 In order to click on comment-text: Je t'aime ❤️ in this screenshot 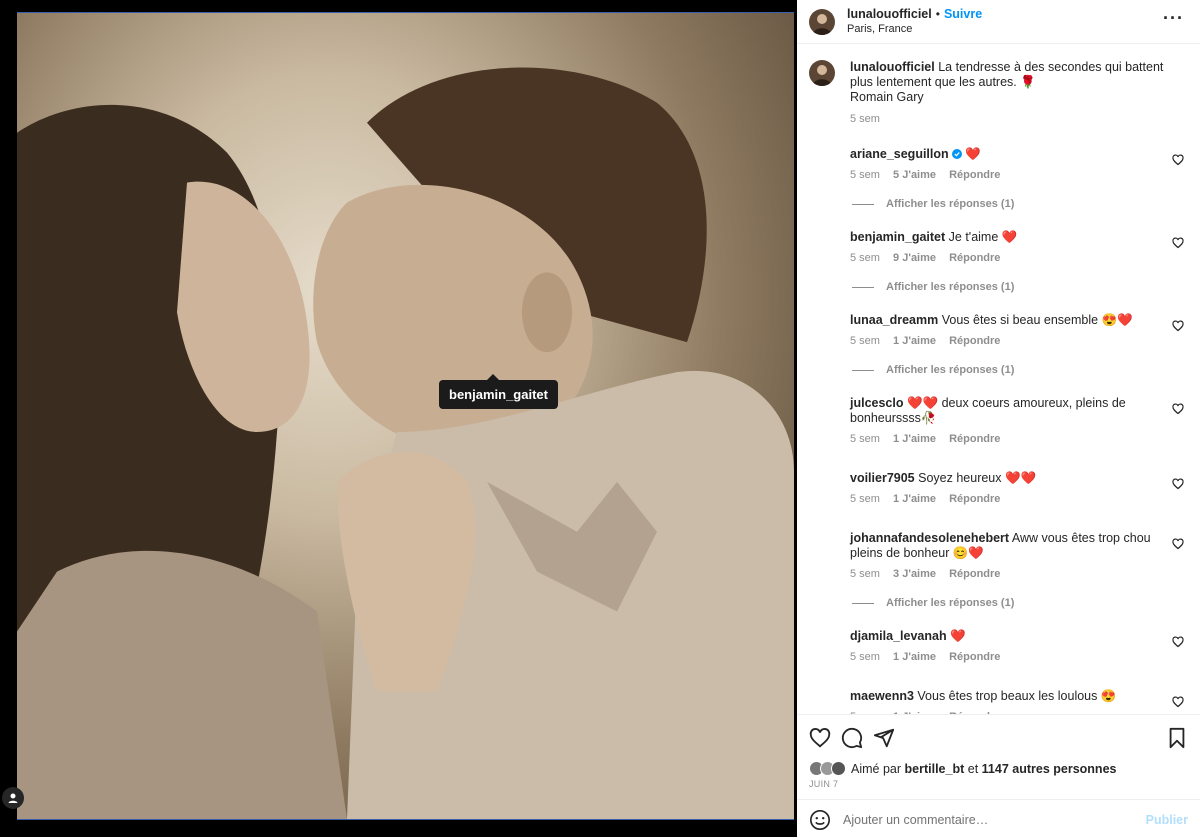, I will do `click(983, 237)`.